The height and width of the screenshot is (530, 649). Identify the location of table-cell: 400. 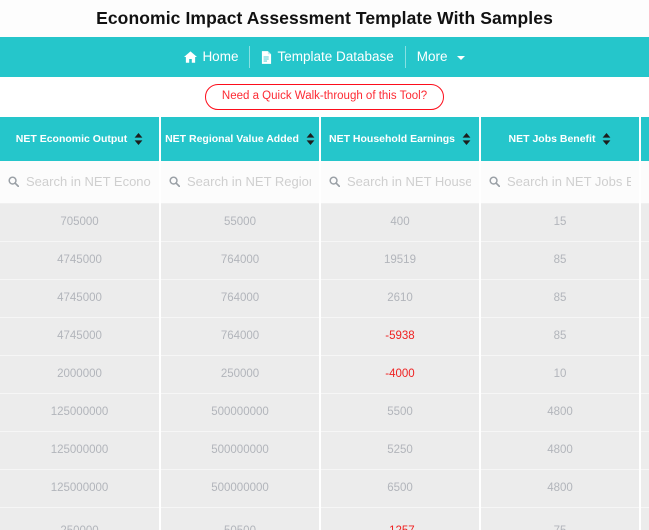
(400, 222).